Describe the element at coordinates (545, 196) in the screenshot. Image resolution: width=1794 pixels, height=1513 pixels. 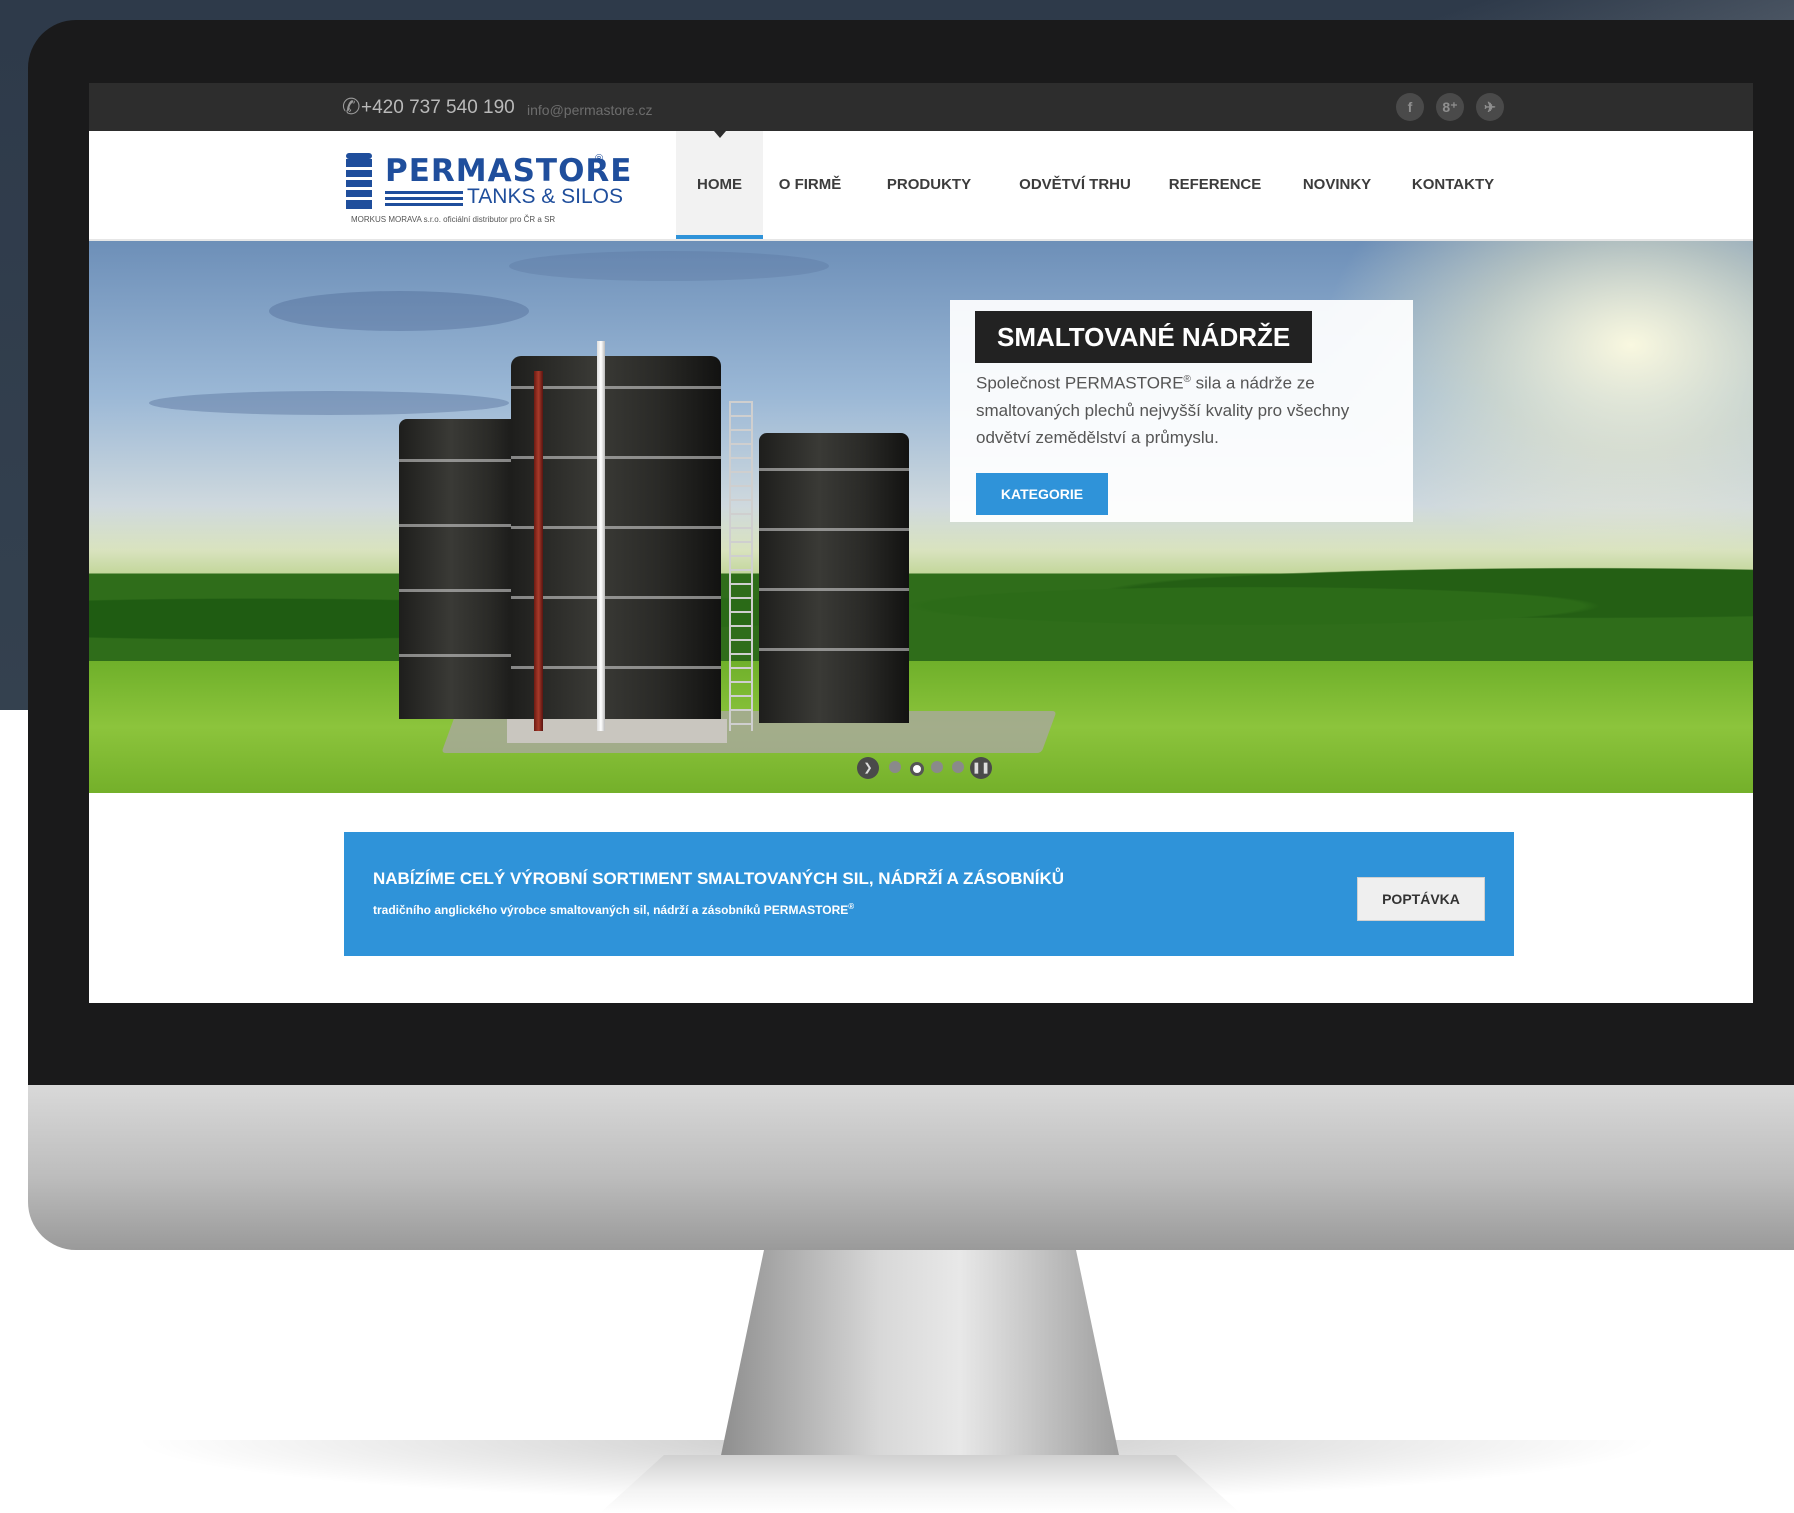
I see `logo-subtitle: TANKS & SILOS` at that location.